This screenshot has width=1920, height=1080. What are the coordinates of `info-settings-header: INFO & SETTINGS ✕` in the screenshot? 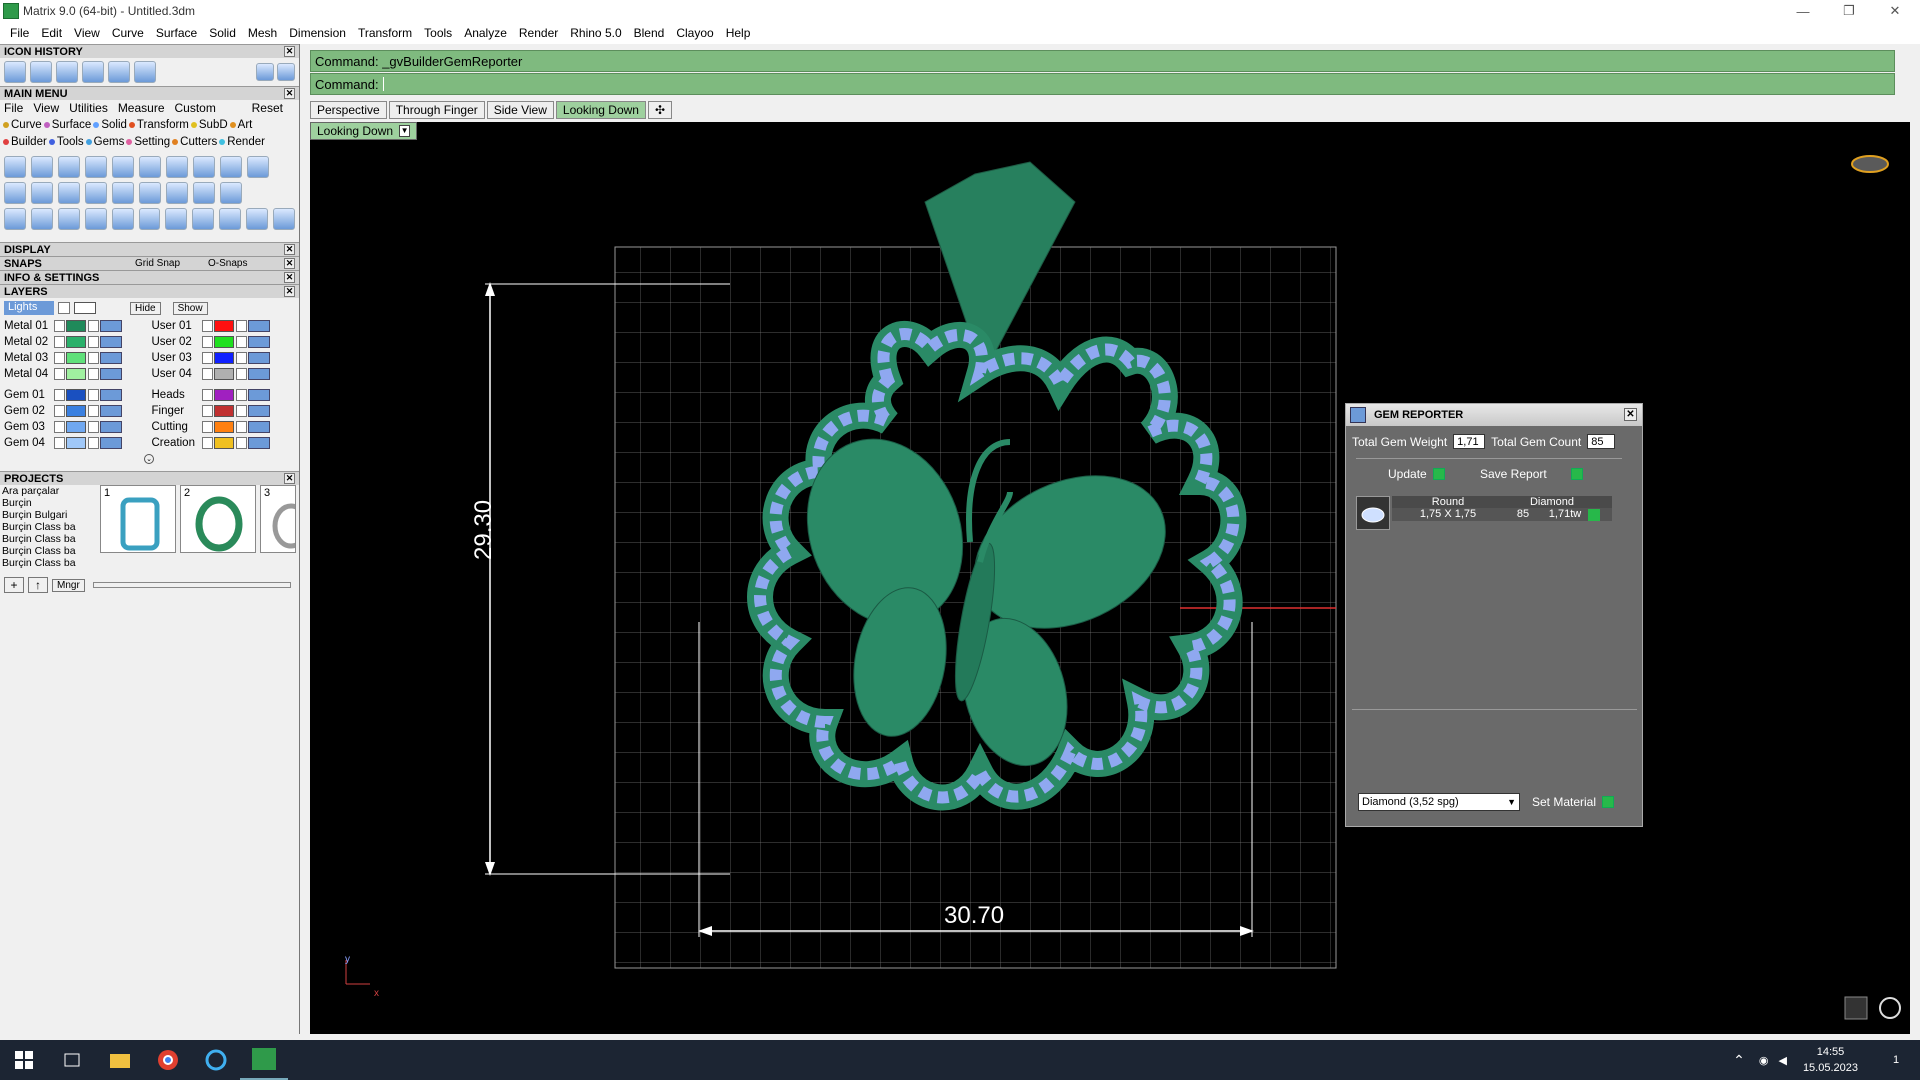 It's located at (149, 277).